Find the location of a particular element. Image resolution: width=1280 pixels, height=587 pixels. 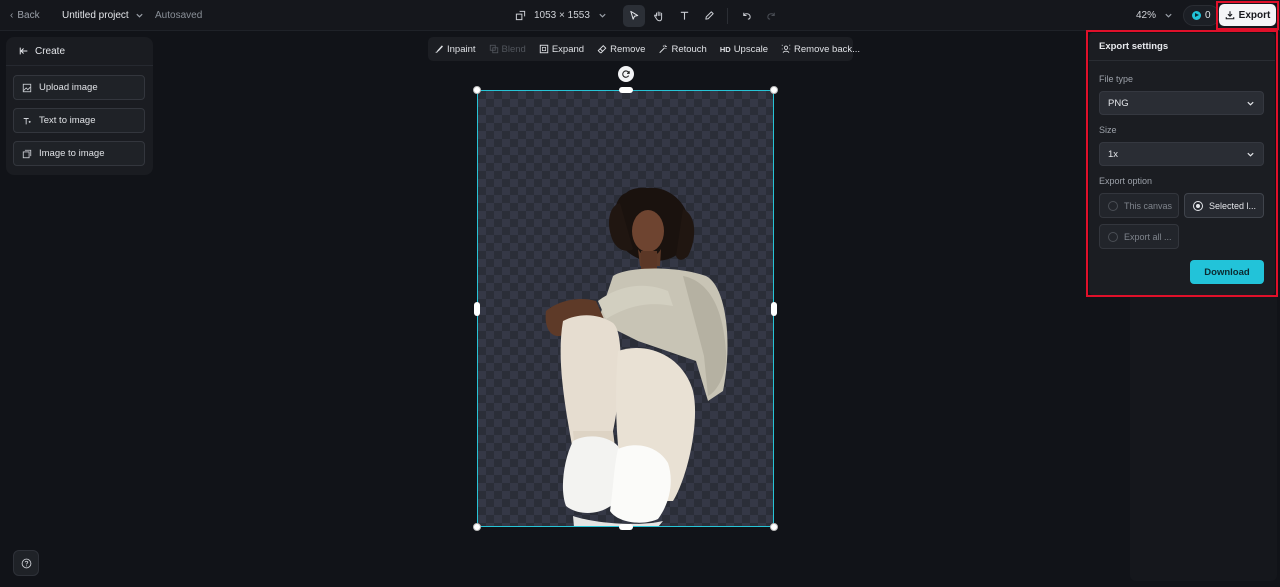

upload-image-icon is located at coordinates (27, 87).